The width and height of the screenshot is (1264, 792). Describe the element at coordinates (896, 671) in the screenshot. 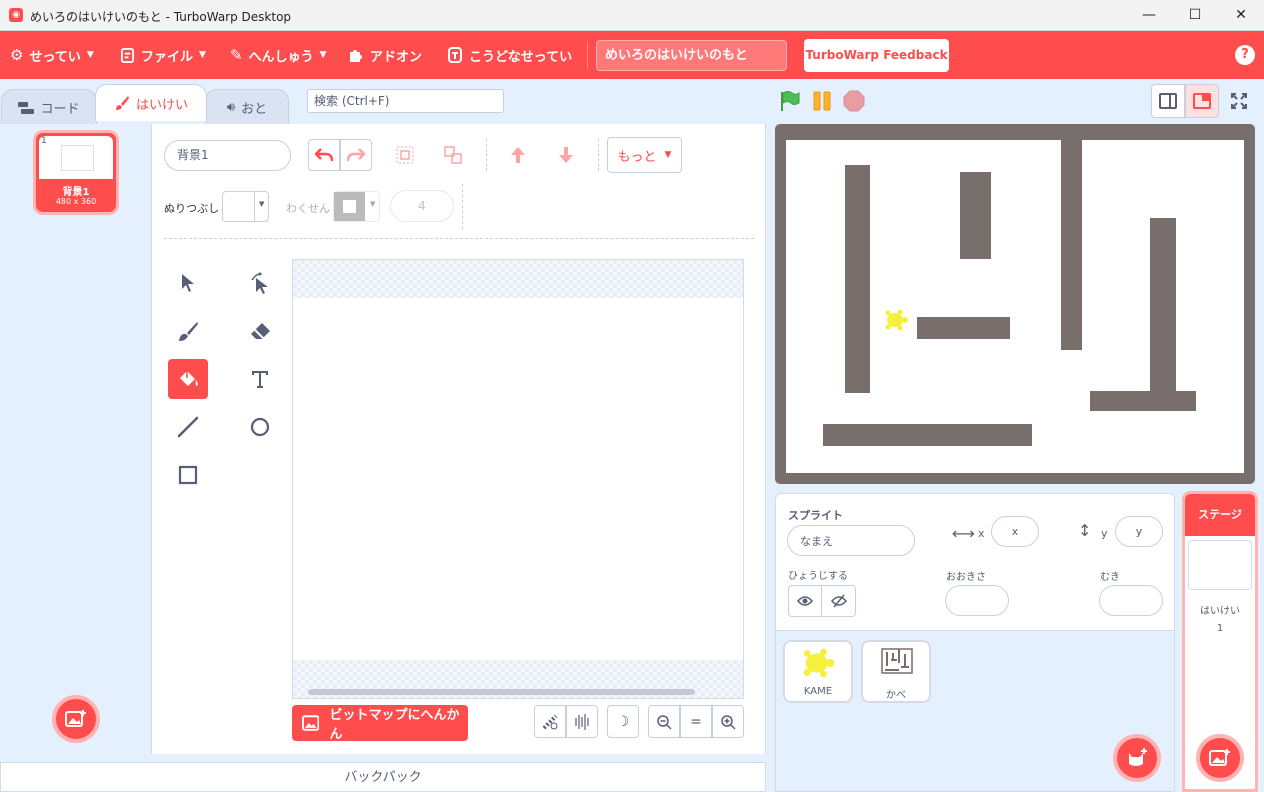

I see `sprite-tile-kabe: かべ` at that location.